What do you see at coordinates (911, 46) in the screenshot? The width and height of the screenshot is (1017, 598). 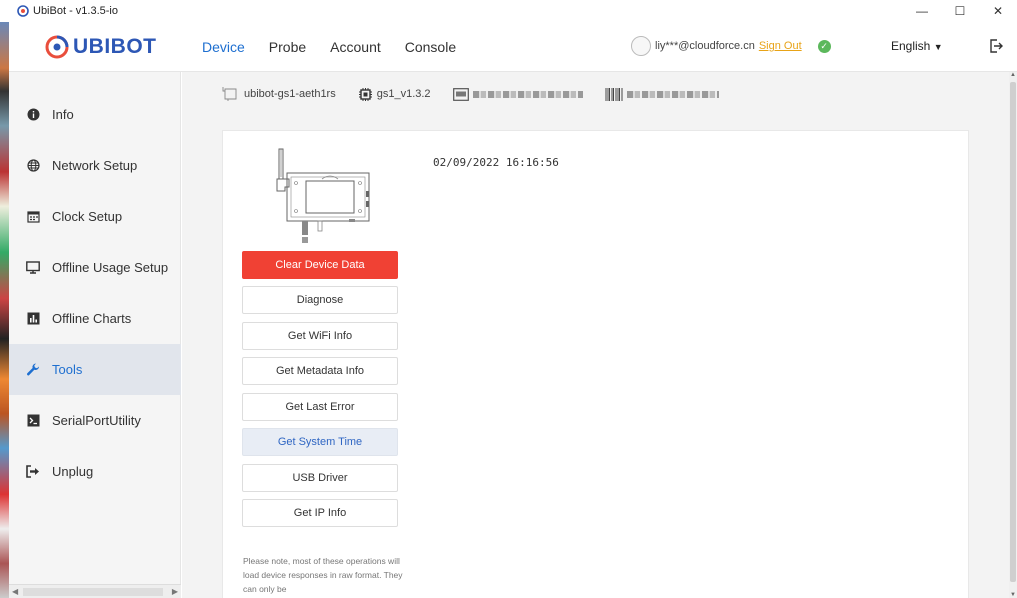 I see `language-label: English` at bounding box center [911, 46].